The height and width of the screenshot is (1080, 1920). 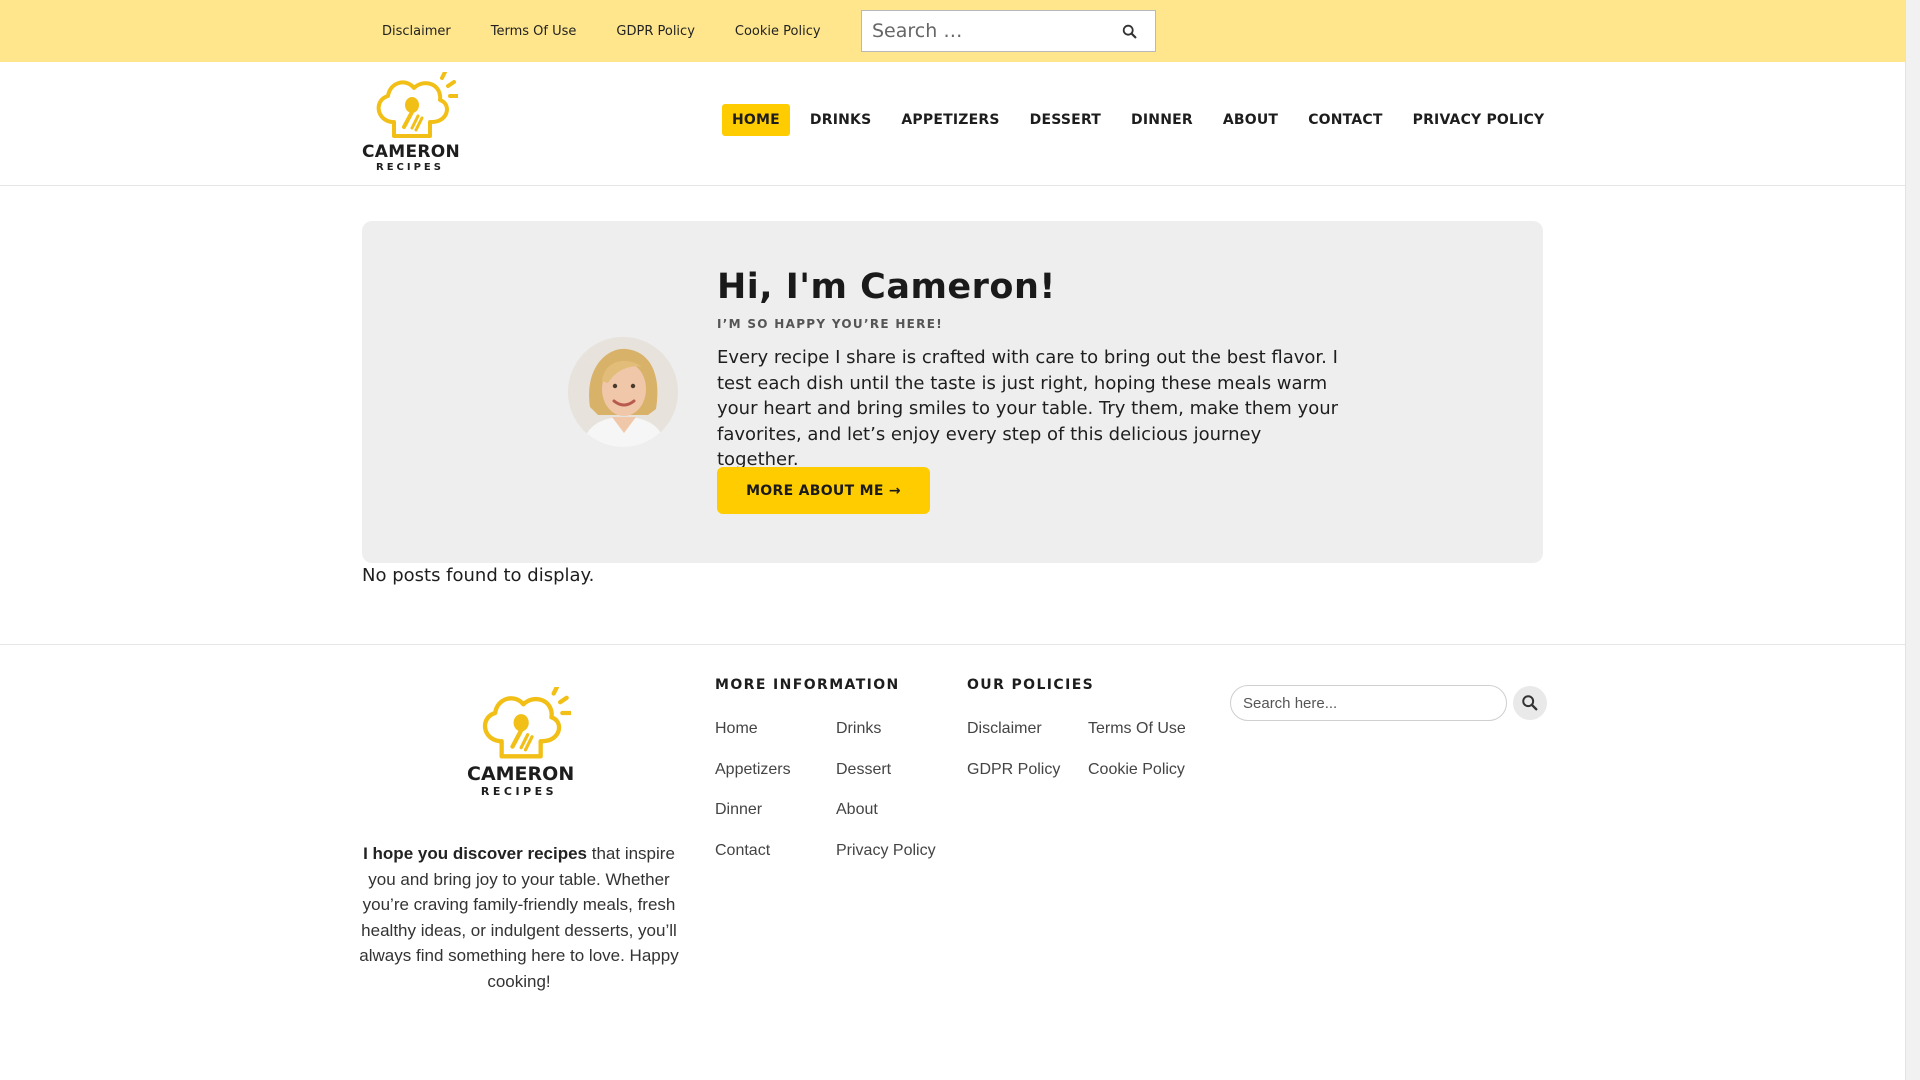 What do you see at coordinates (756, 120) in the screenshot?
I see `nav-home: HOME` at bounding box center [756, 120].